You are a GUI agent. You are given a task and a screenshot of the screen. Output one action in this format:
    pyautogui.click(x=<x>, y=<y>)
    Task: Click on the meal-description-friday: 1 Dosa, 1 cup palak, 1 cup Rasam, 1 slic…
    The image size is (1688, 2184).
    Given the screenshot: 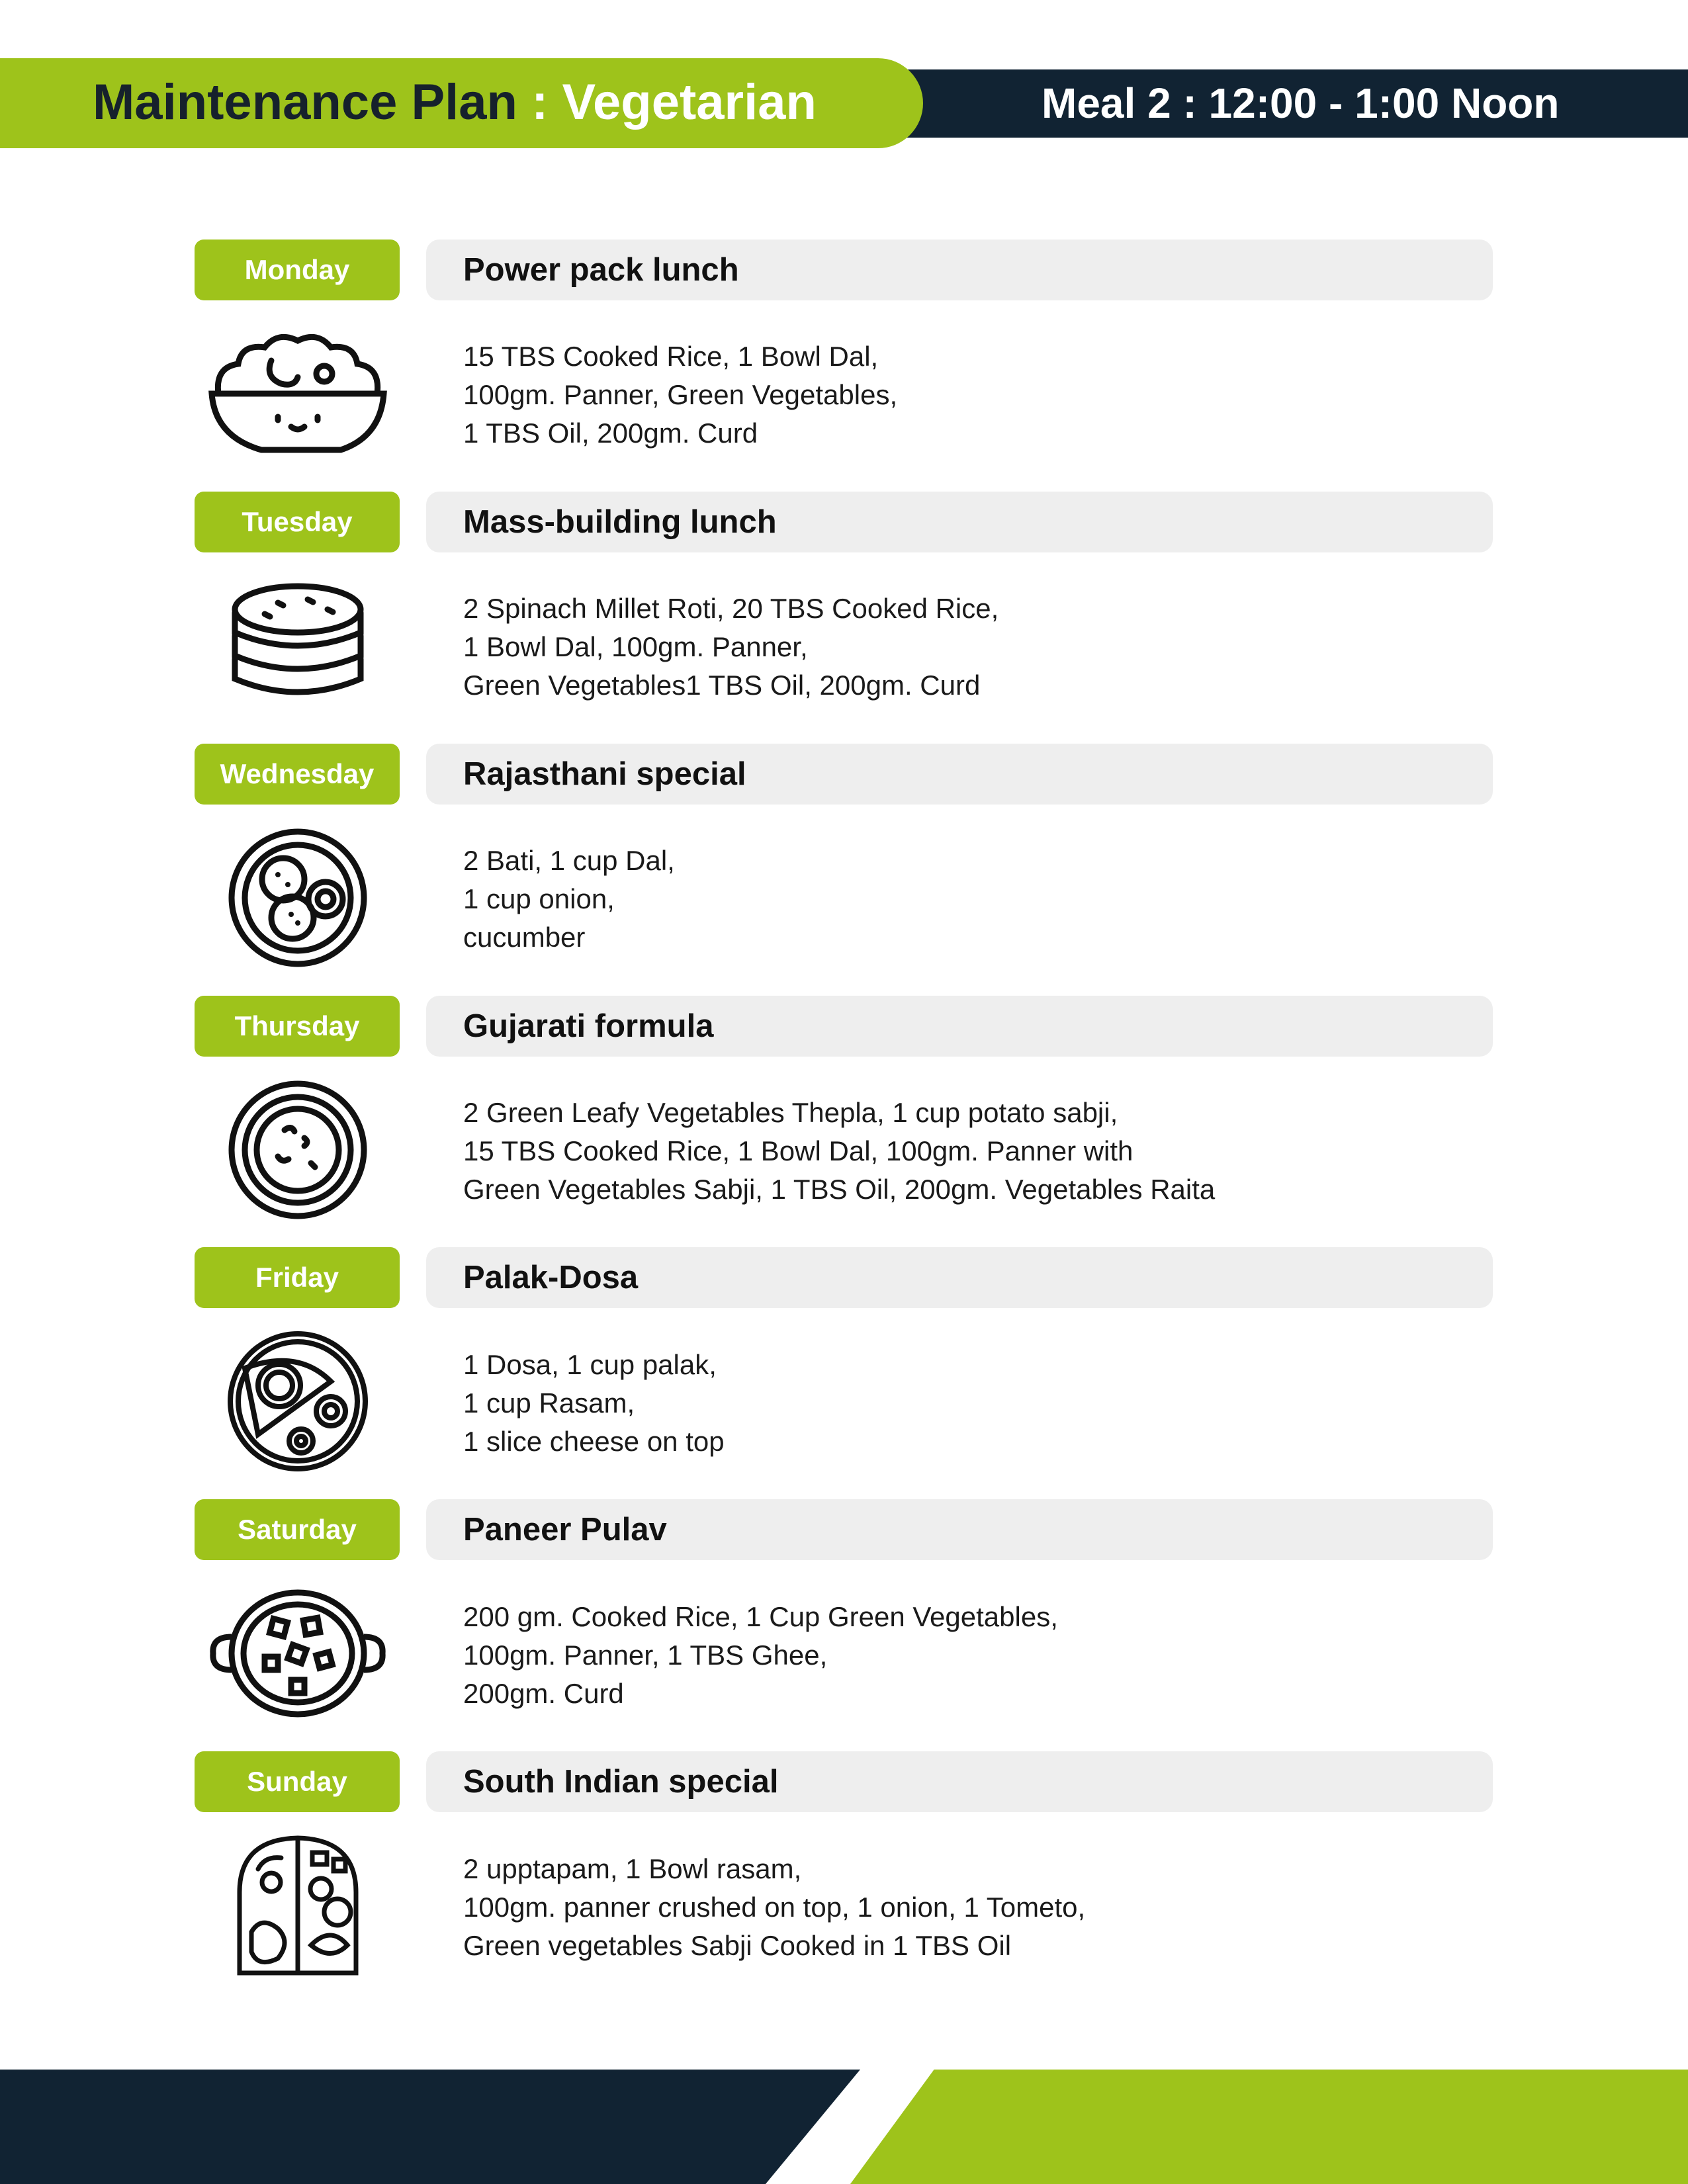 What is the action you would take?
    pyautogui.click(x=959, y=1403)
    